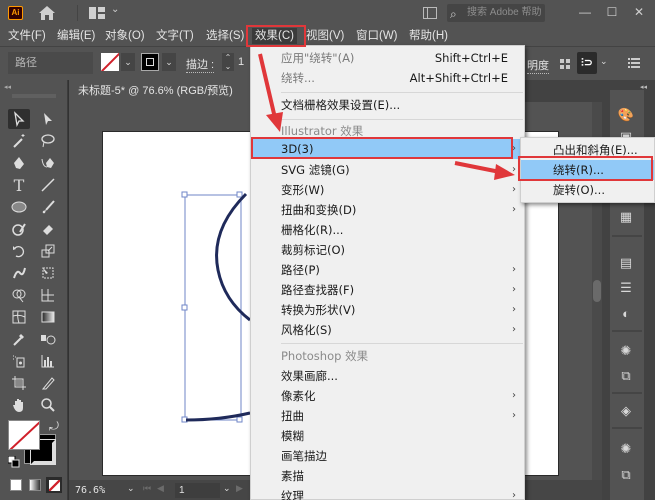 This screenshot has width=655, height=500. I want to click on menu-item-pixelate: 像素化 ›, so click(387, 396).